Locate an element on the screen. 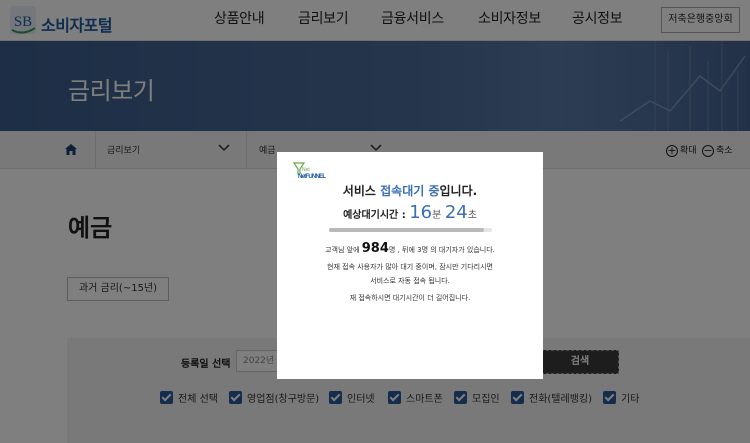  wait-message-line: 현재 접속 사용자가 많아 대기 중이며, 잠시만 기다리시면 is located at coordinates (410, 267).